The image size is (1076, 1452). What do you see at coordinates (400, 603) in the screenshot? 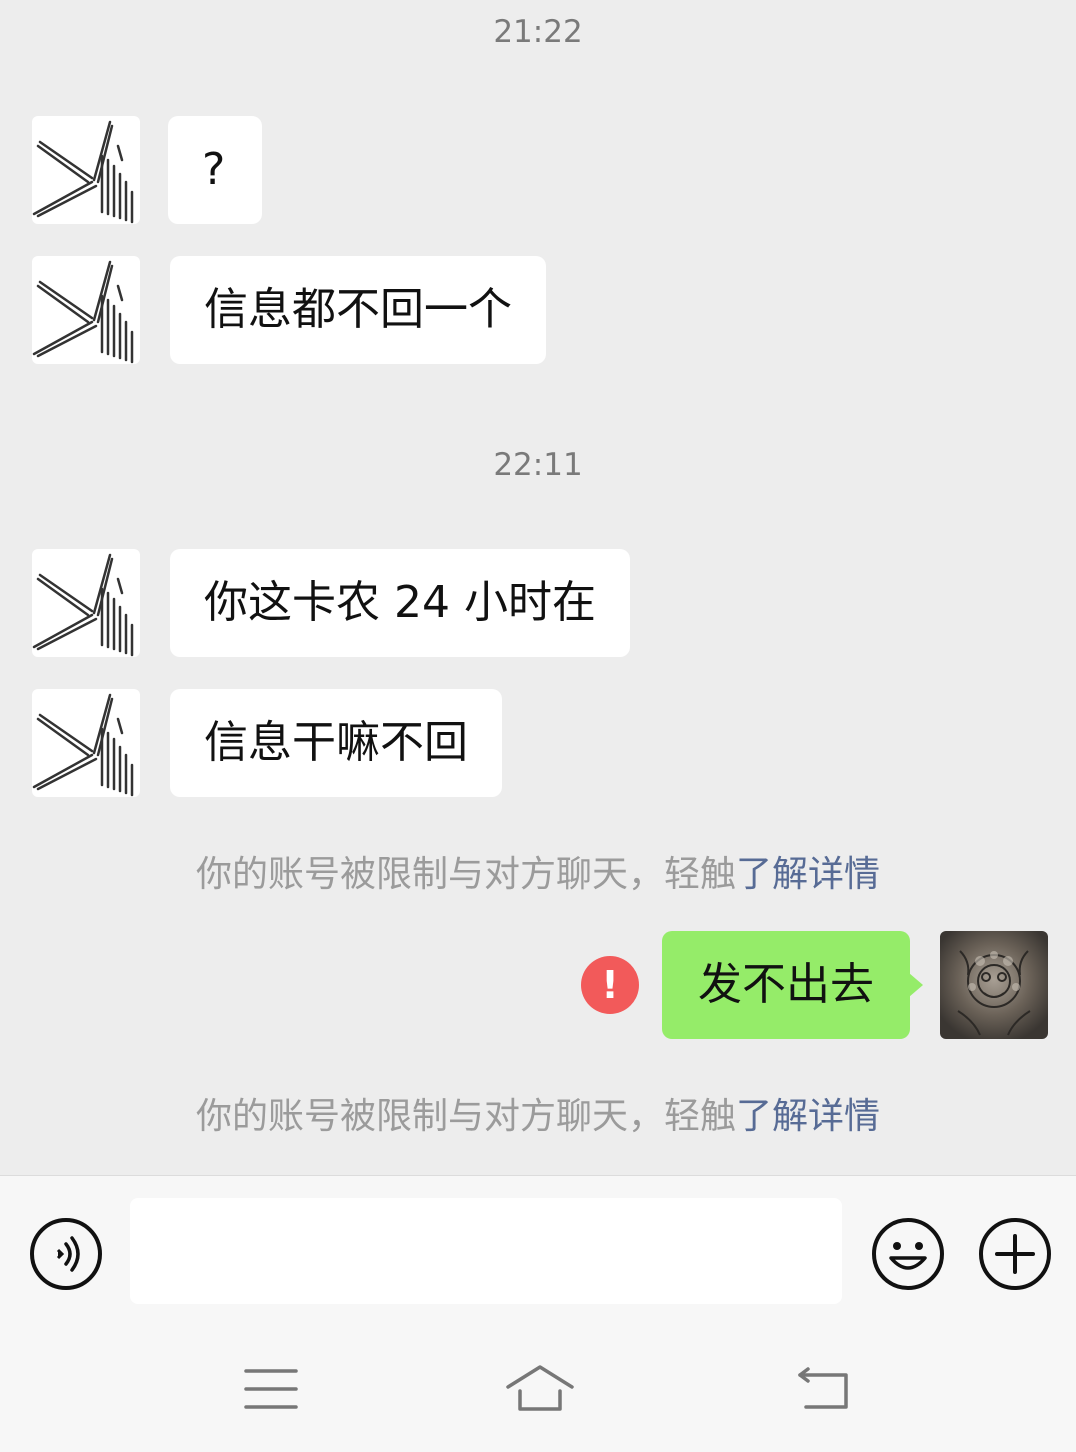
I see `message-bubble: 你这卡农 24 小时在` at bounding box center [400, 603].